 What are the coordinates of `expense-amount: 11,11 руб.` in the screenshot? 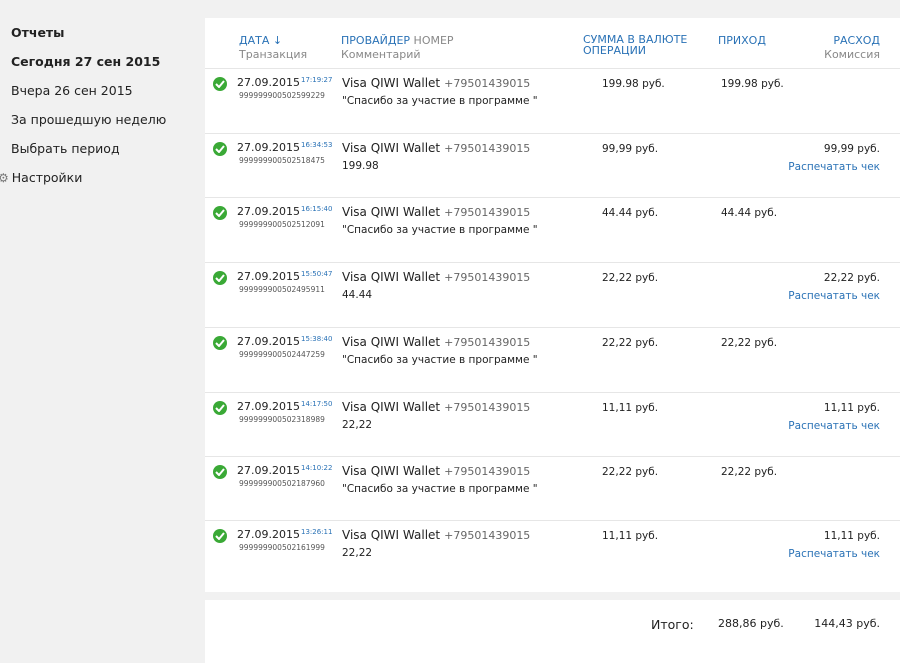 It's located at (851, 536).